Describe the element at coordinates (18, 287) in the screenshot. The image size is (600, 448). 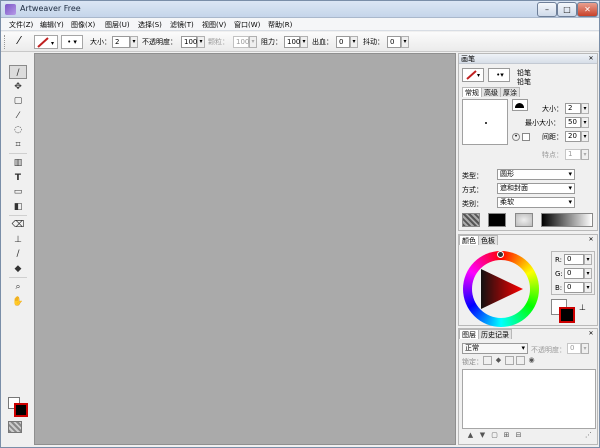
I see `zoom-tool-icon: ⌕` at that location.